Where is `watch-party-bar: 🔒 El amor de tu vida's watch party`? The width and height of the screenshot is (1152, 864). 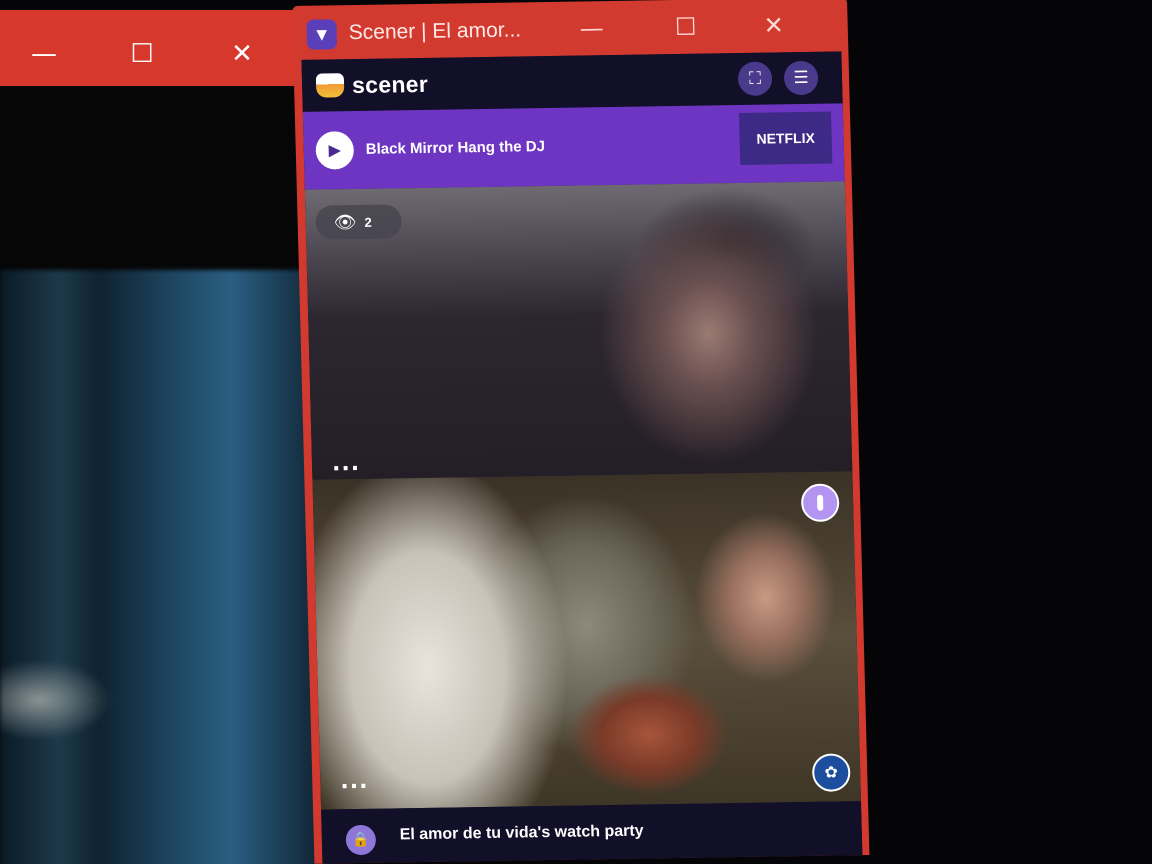 watch-party-bar: 🔒 El amor de tu vida's watch party is located at coordinates (592, 832).